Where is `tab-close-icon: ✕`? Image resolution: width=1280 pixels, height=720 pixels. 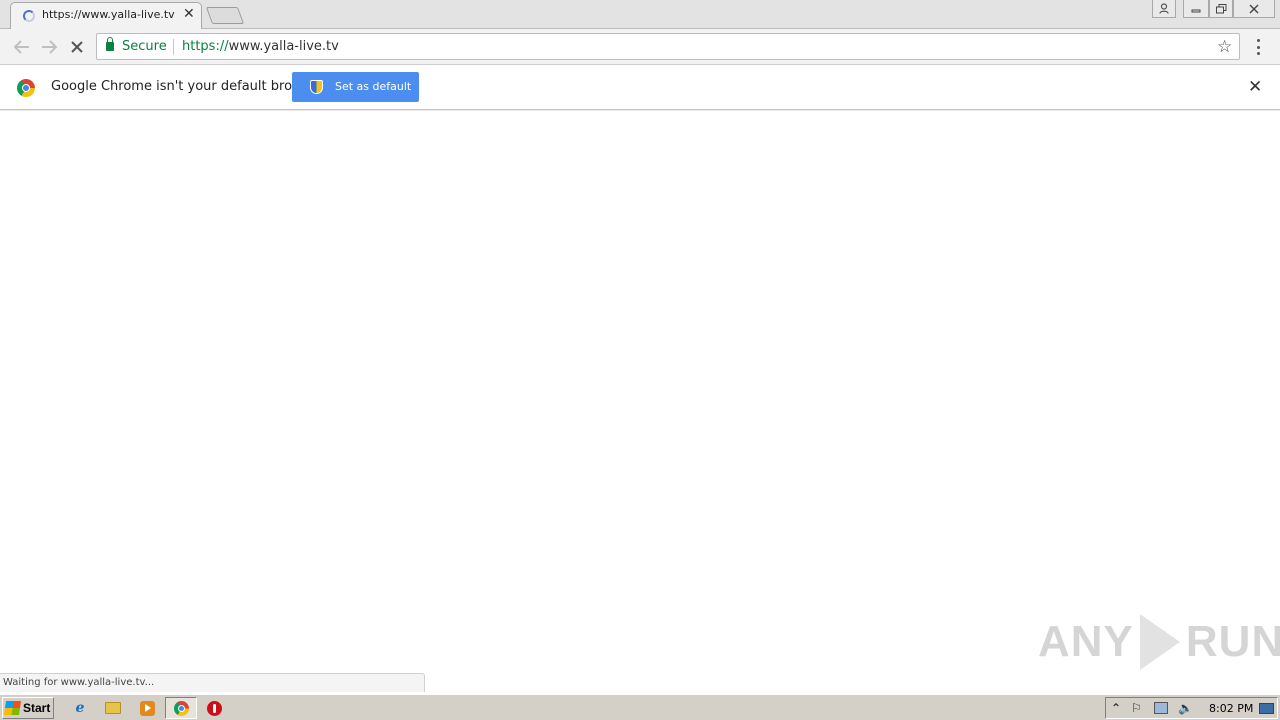 tab-close-icon: ✕ is located at coordinates (189, 14).